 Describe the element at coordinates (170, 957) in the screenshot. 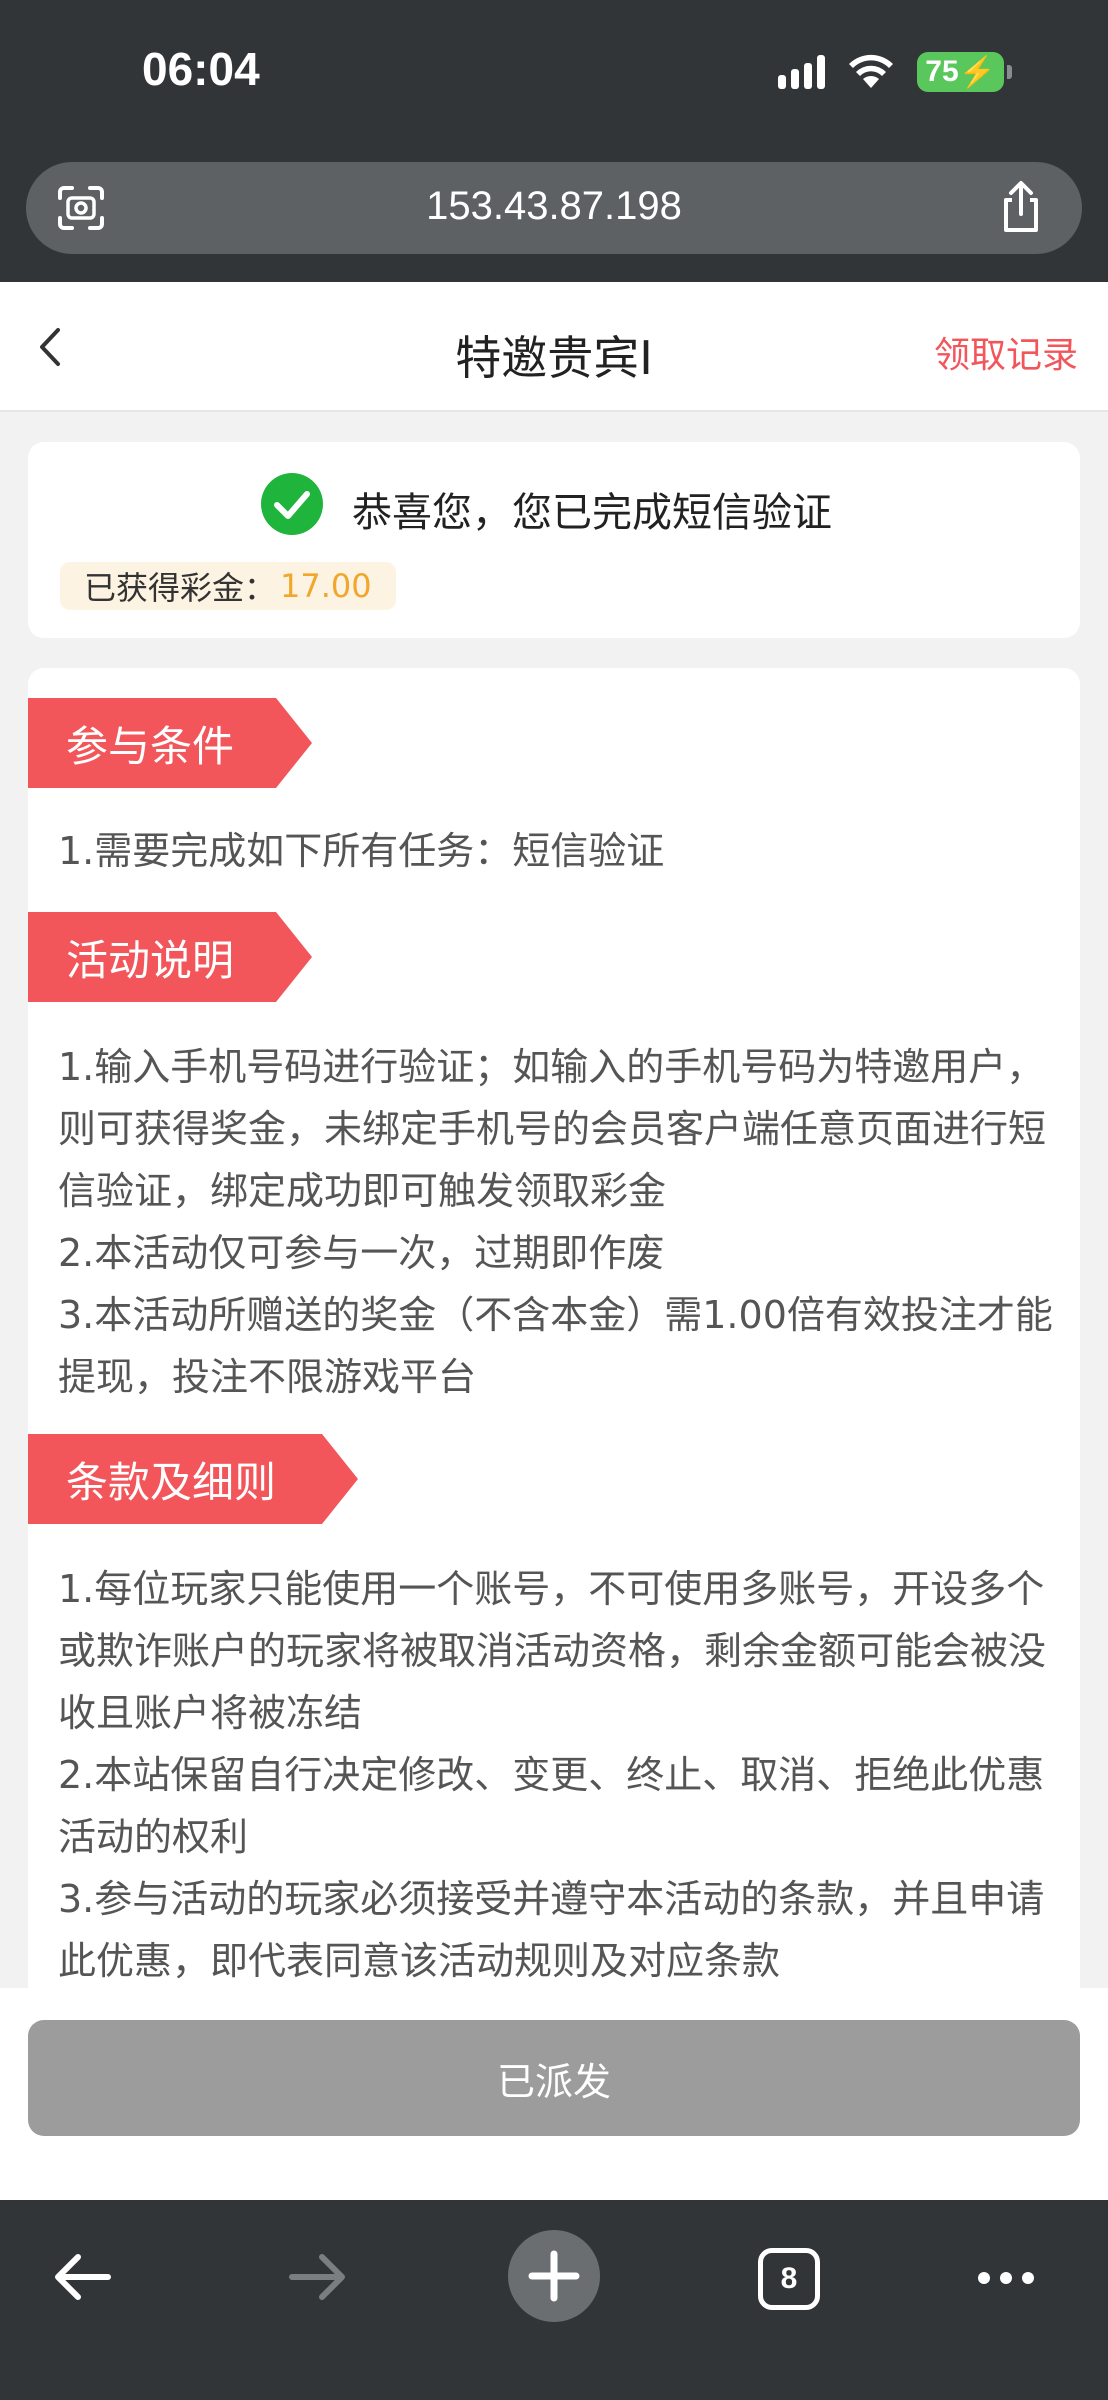

I see `section-title-description: 活动说明` at that location.